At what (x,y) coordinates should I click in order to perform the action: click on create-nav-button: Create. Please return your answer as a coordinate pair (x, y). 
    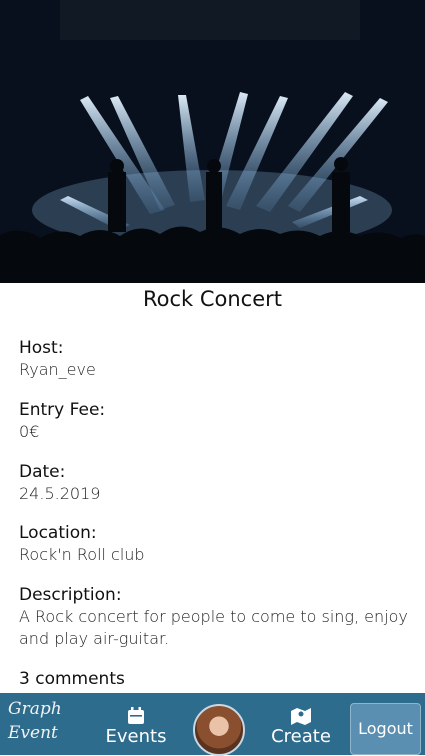
    Looking at the image, I should click on (301, 723).